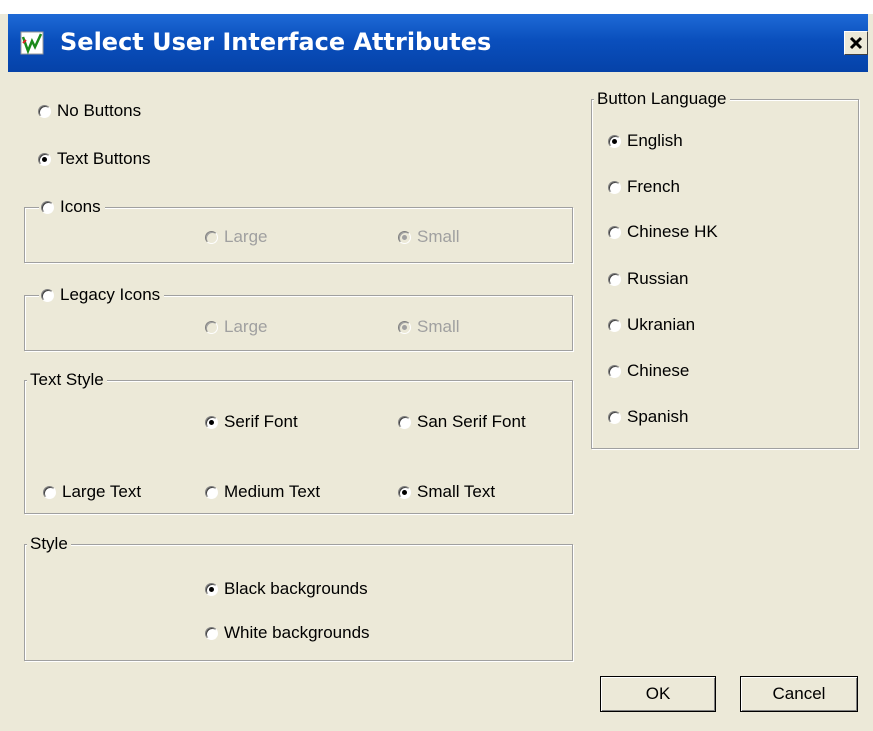 The image size is (873, 731). I want to click on button-language-legend: Button Language, so click(662, 99).